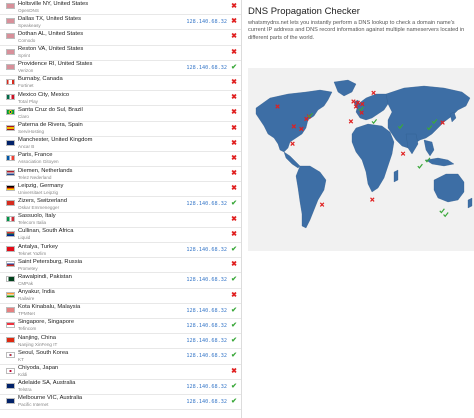 The image size is (474, 418). I want to click on location-name: Sassuolo, Italy, so click(37, 216).